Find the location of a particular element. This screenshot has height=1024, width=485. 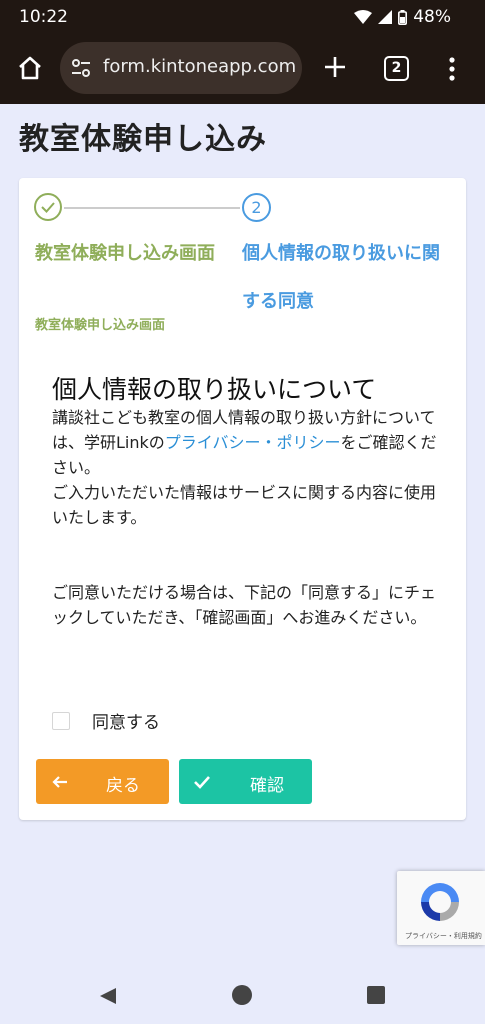

step1-indicator is located at coordinates (48, 207).